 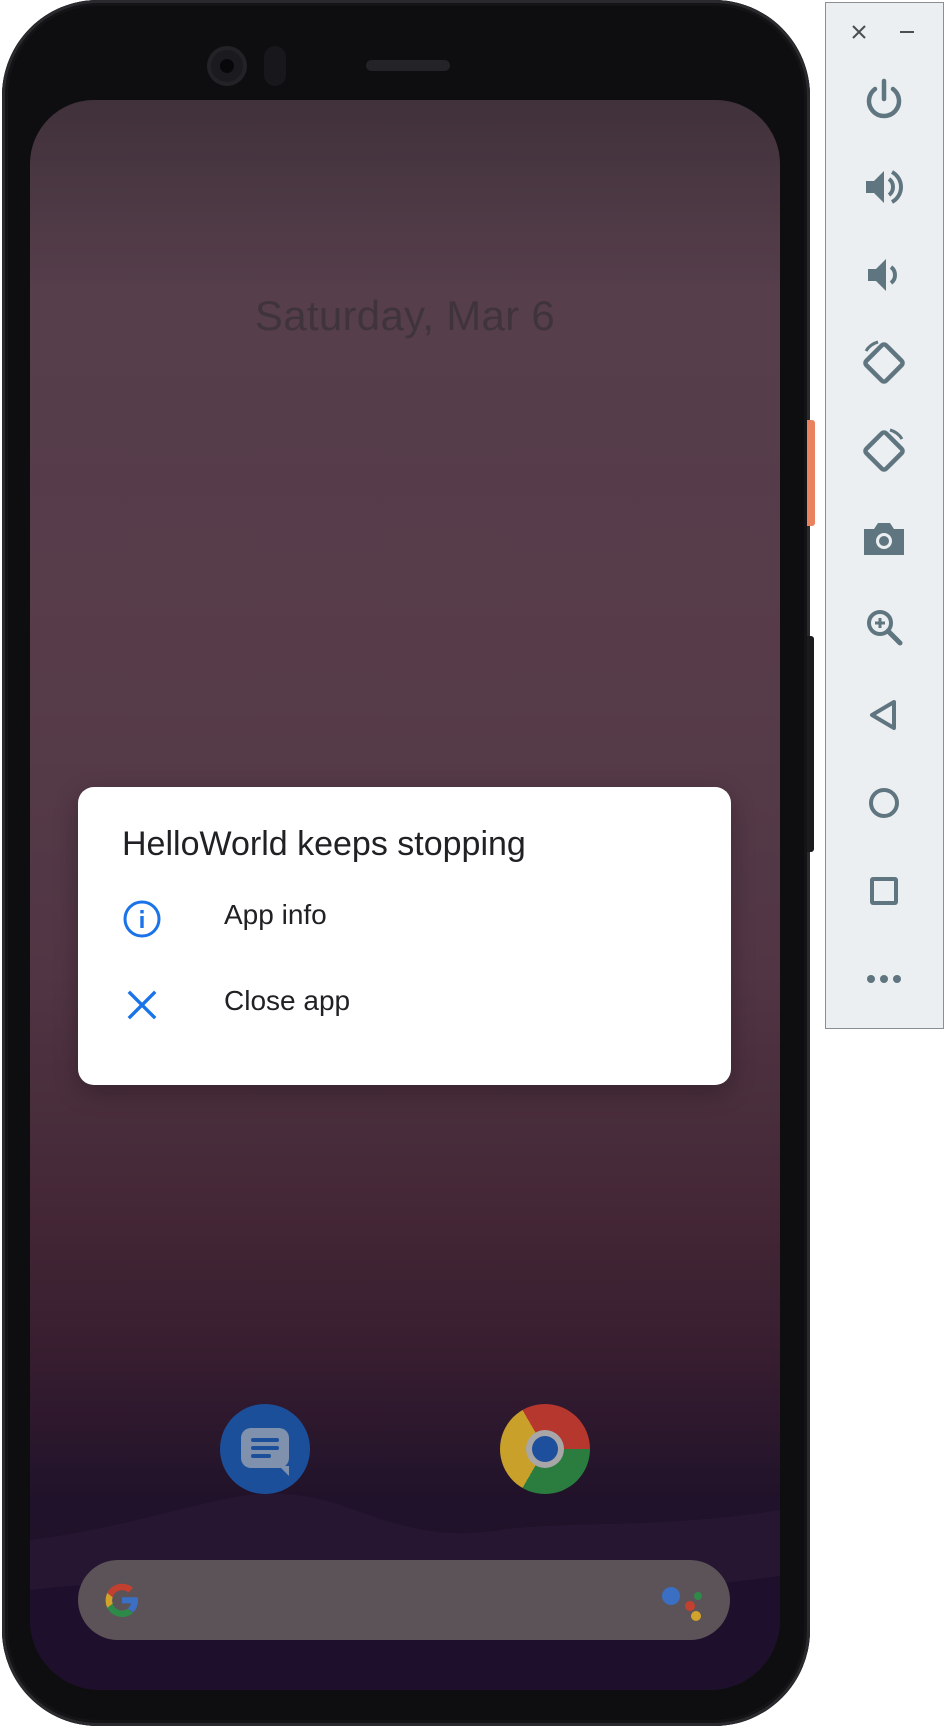 What do you see at coordinates (683, 1602) in the screenshot?
I see `google-assistant-icon` at bounding box center [683, 1602].